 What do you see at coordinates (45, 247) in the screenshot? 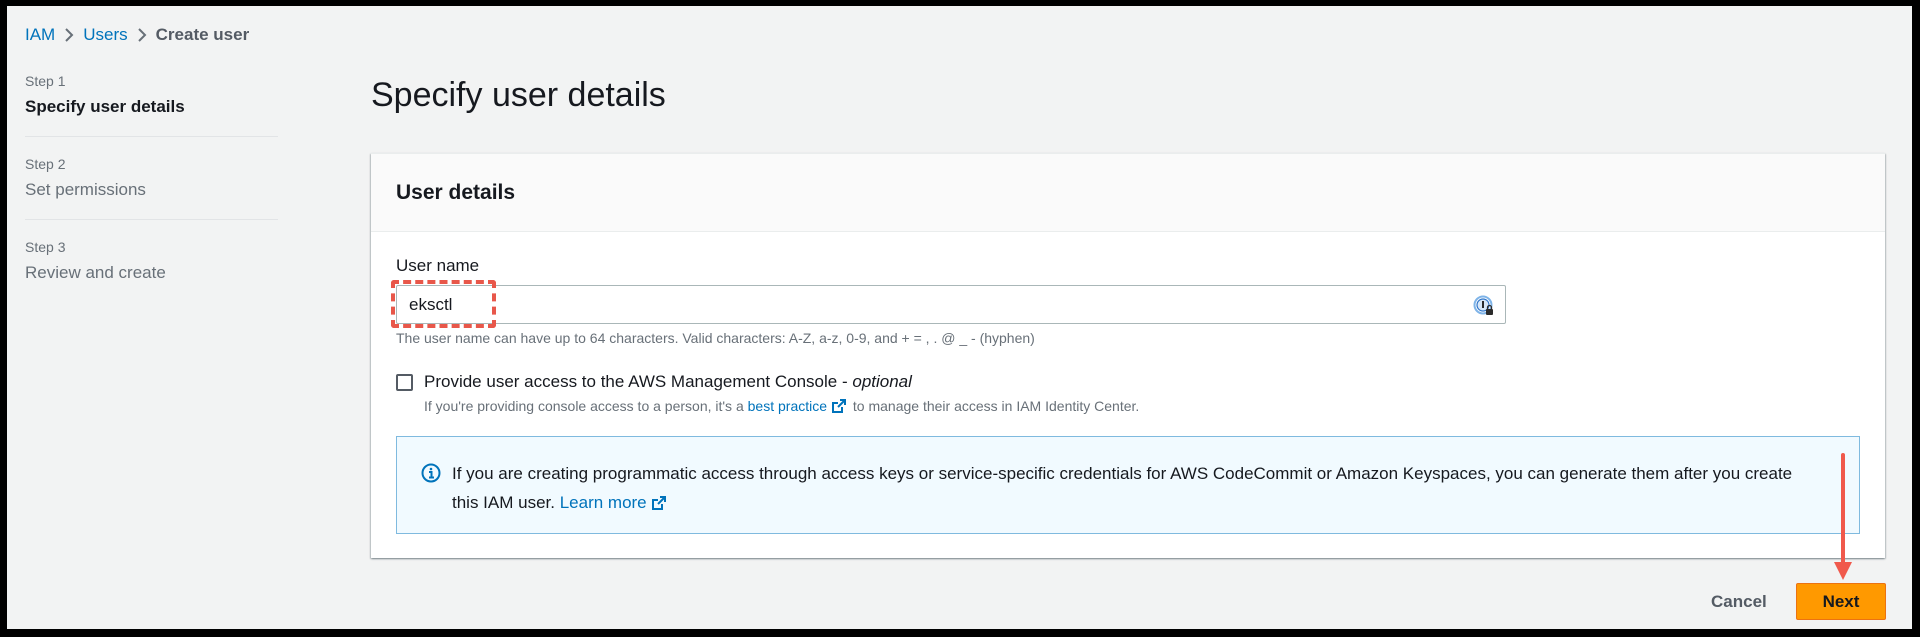
I see `step-number: Step 3` at bounding box center [45, 247].